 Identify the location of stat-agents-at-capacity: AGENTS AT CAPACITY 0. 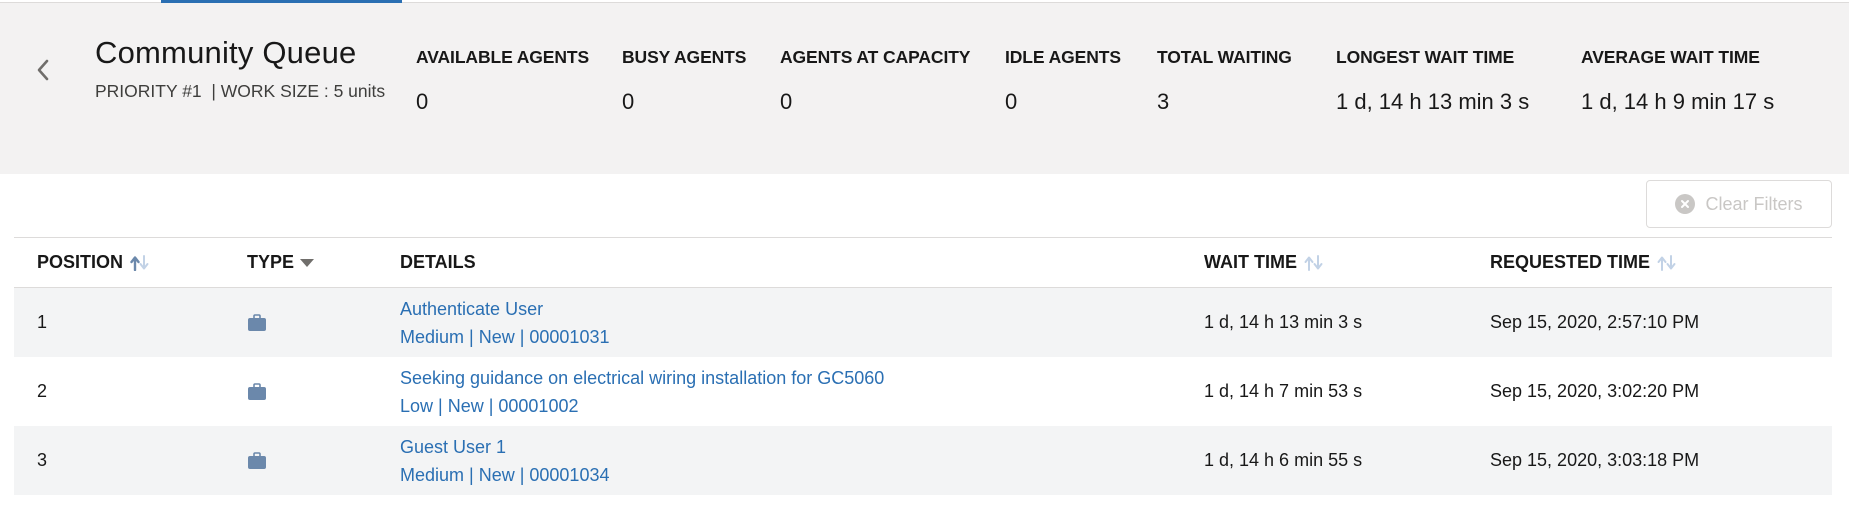
(875, 81).